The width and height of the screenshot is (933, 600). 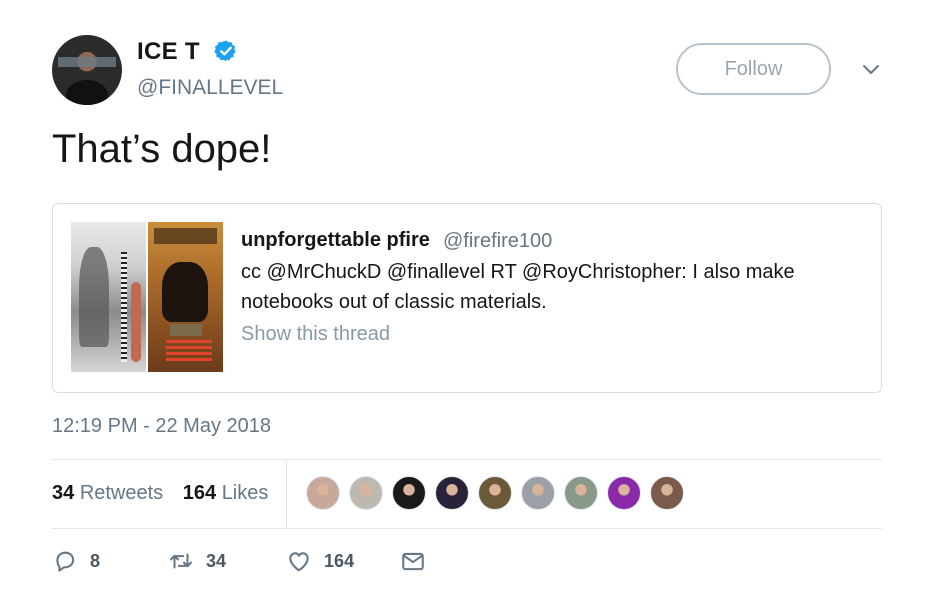 I want to click on tweet-text: That’s dope!, so click(x=162, y=149).